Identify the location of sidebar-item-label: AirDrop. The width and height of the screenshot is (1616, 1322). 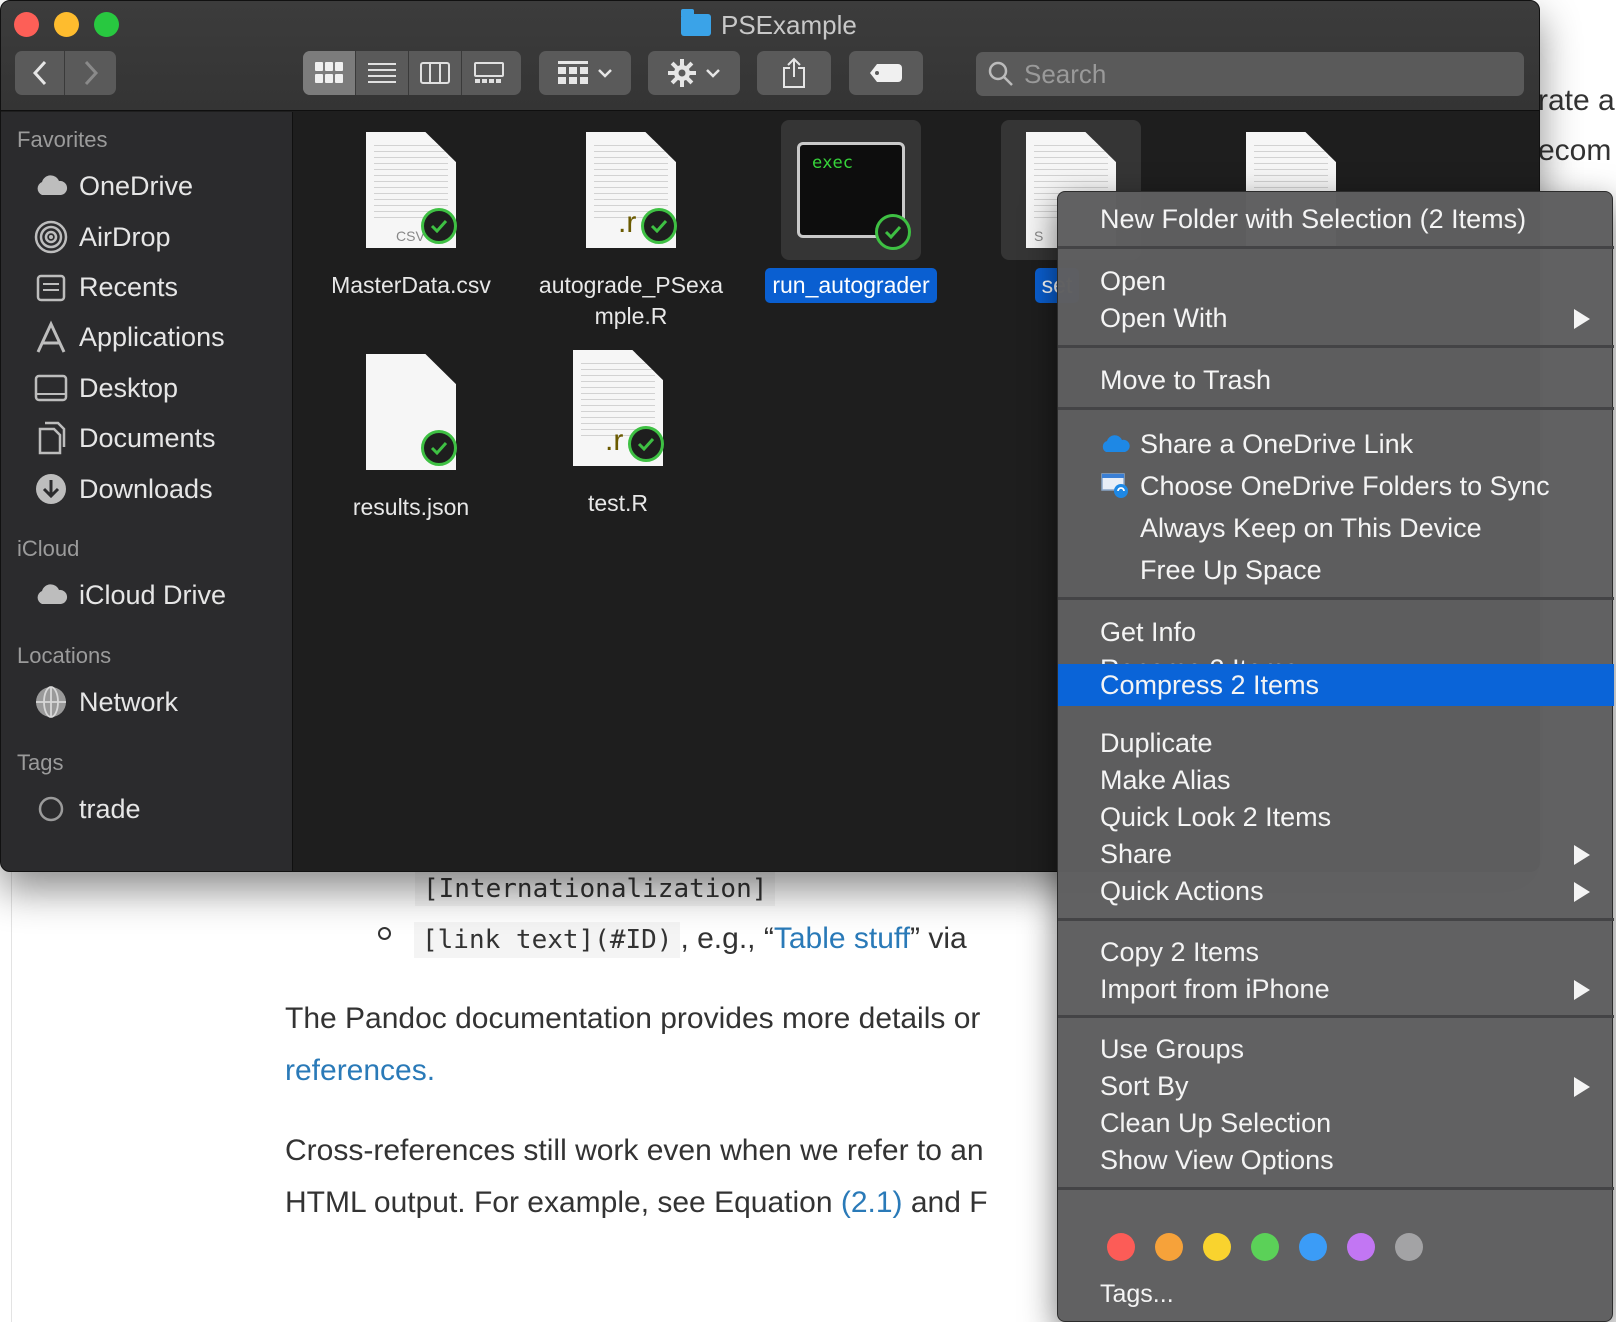
(125, 236).